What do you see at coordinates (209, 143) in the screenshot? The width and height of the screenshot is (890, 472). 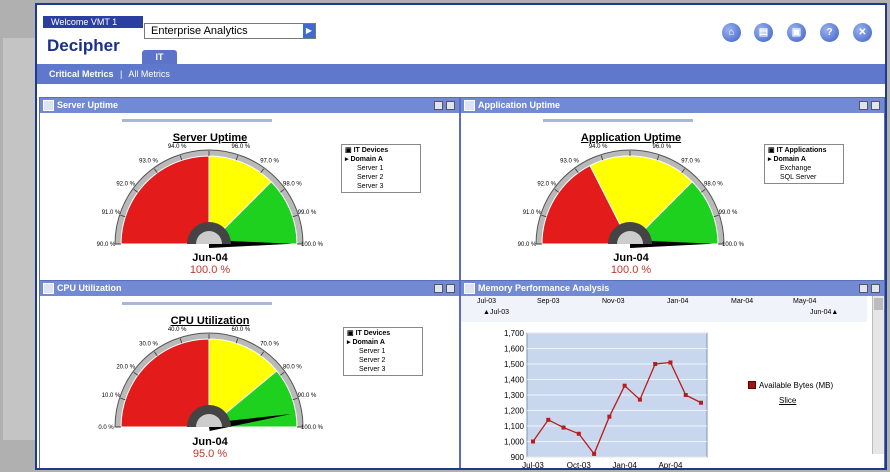 I see `gauge-tick-label: 95.0 %` at bounding box center [209, 143].